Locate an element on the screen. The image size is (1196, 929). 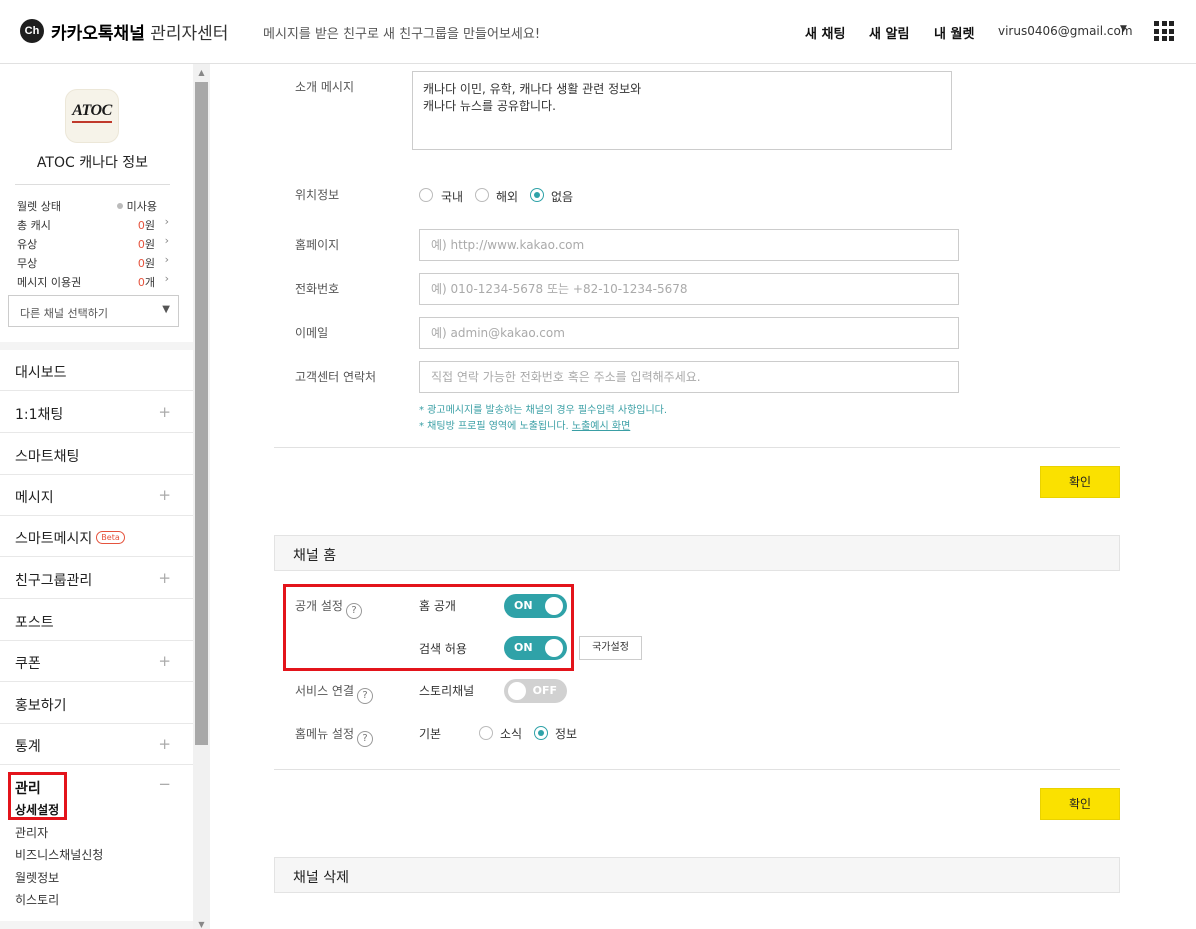
country-setting-button: 국가설정 is located at coordinates (610, 648).